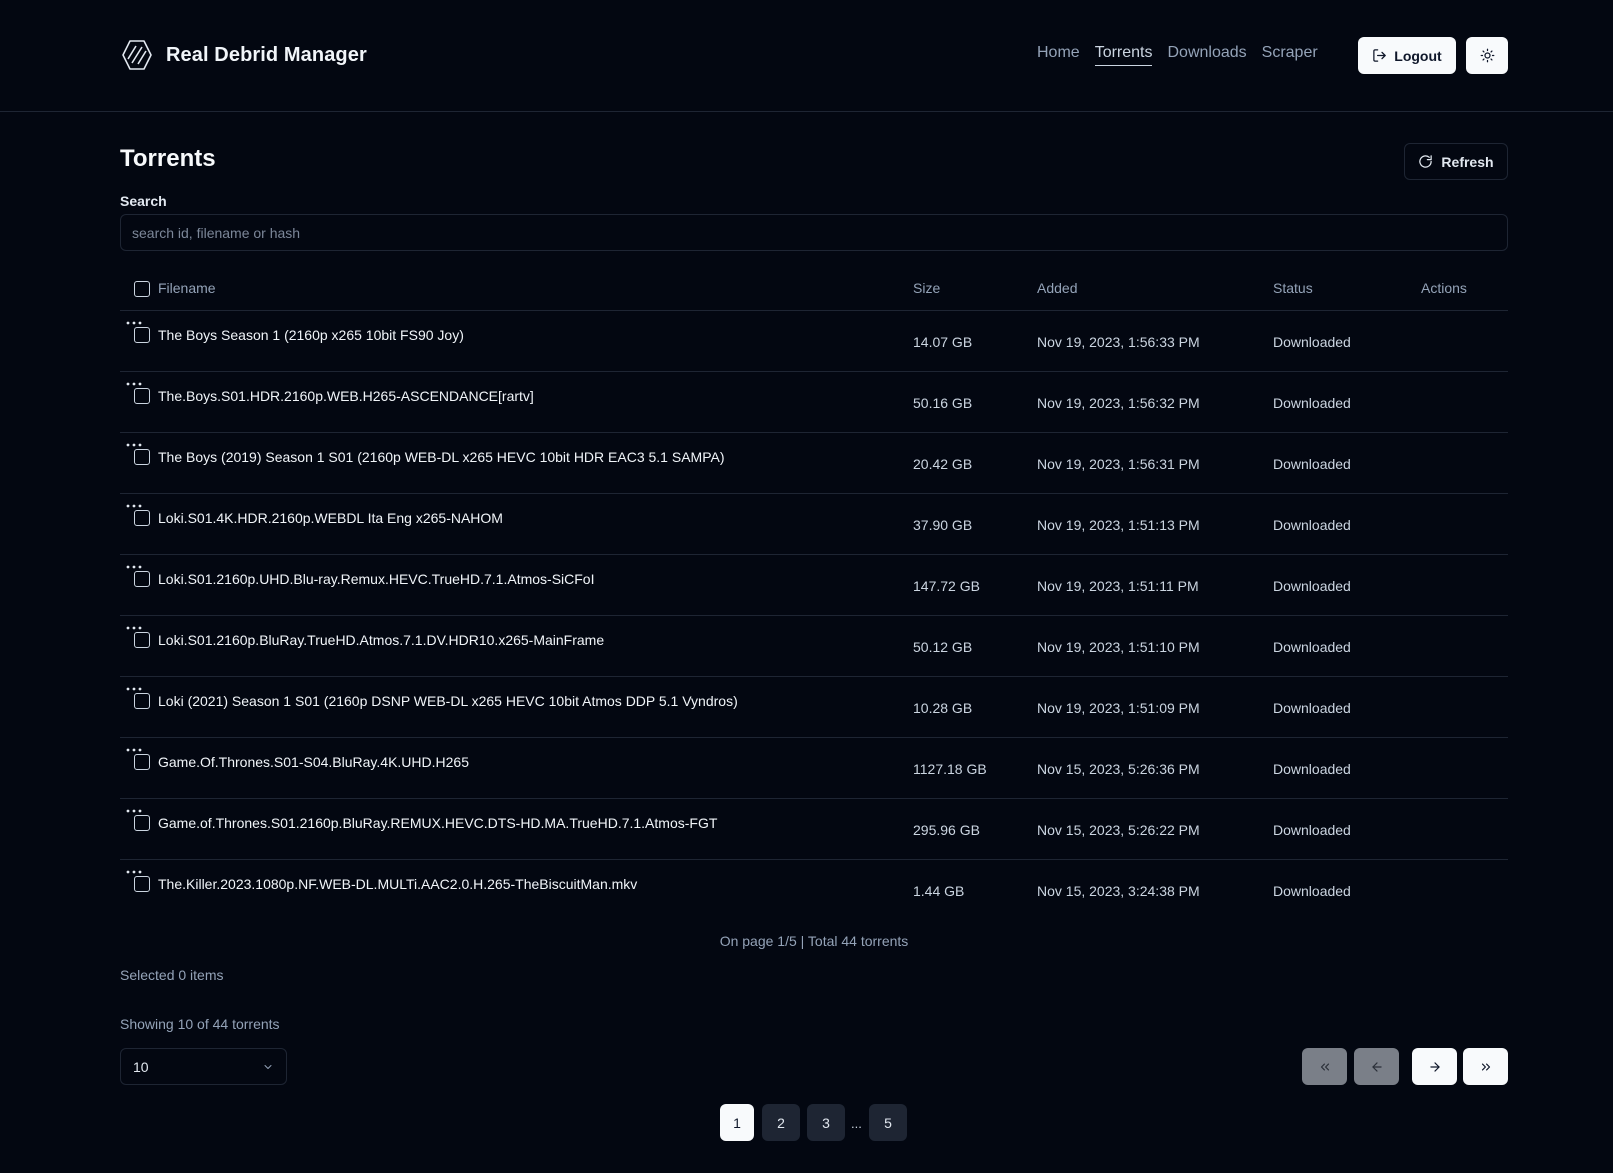  Describe the element at coordinates (781, 1122) in the screenshot. I see `page-button-2: 2` at that location.